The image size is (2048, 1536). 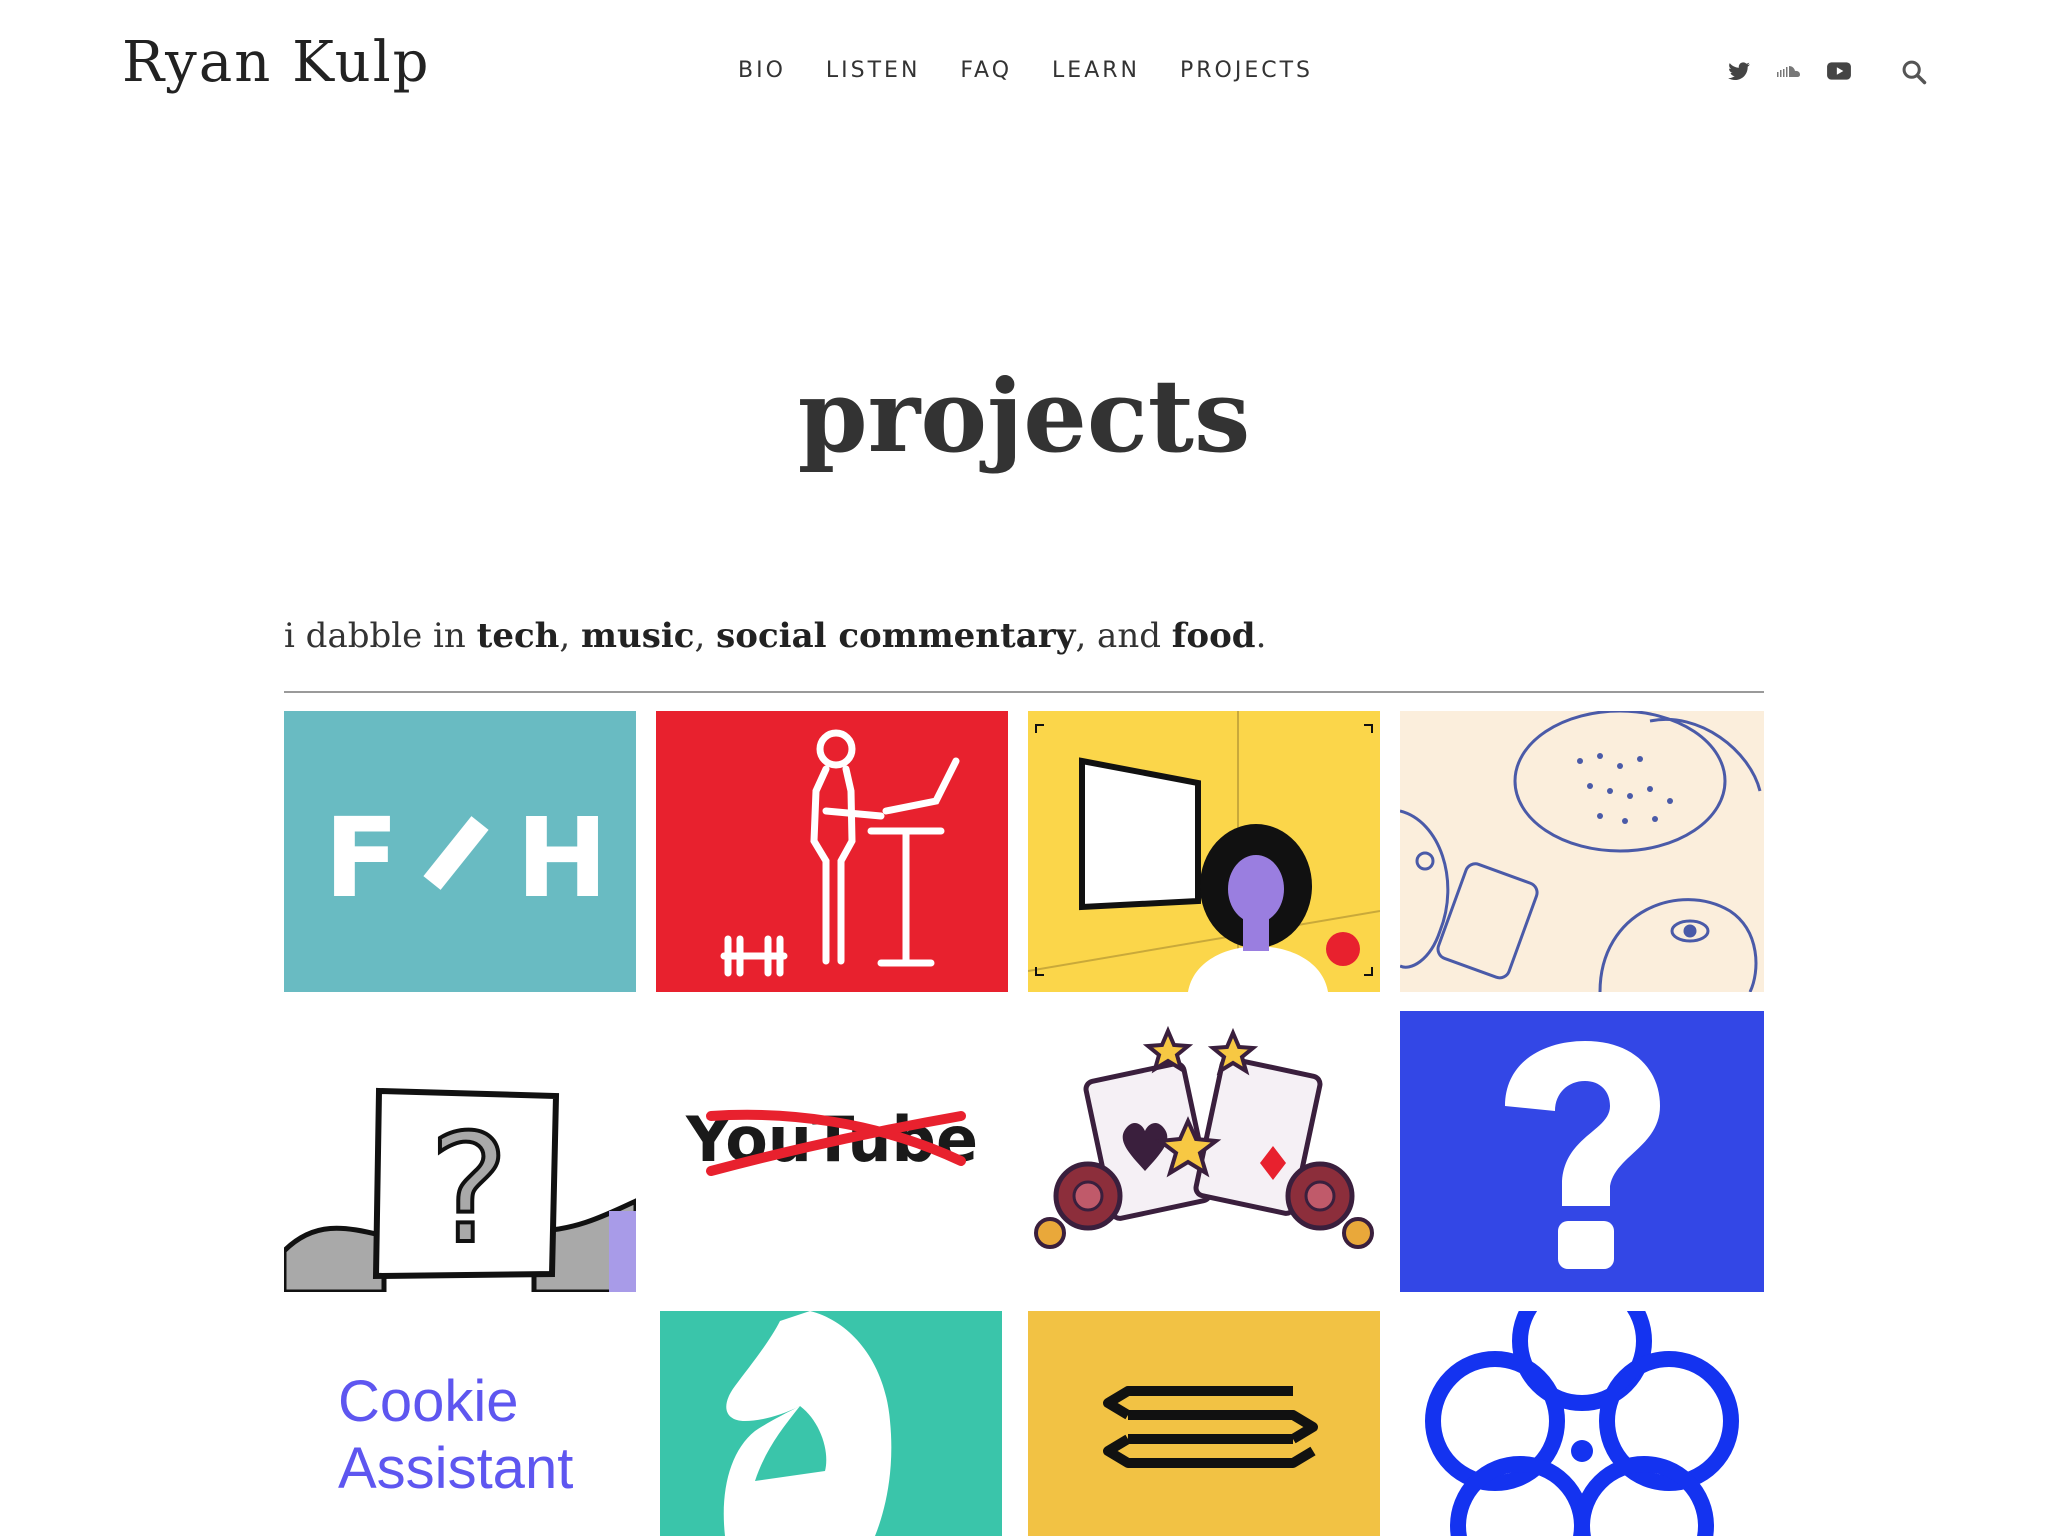 What do you see at coordinates (428, 1401) in the screenshot?
I see `cookie-line-1: Cookie` at bounding box center [428, 1401].